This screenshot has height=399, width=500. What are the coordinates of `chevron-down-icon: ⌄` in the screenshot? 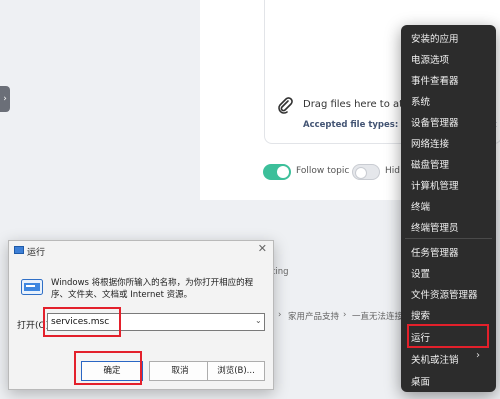 It's located at (258, 320).